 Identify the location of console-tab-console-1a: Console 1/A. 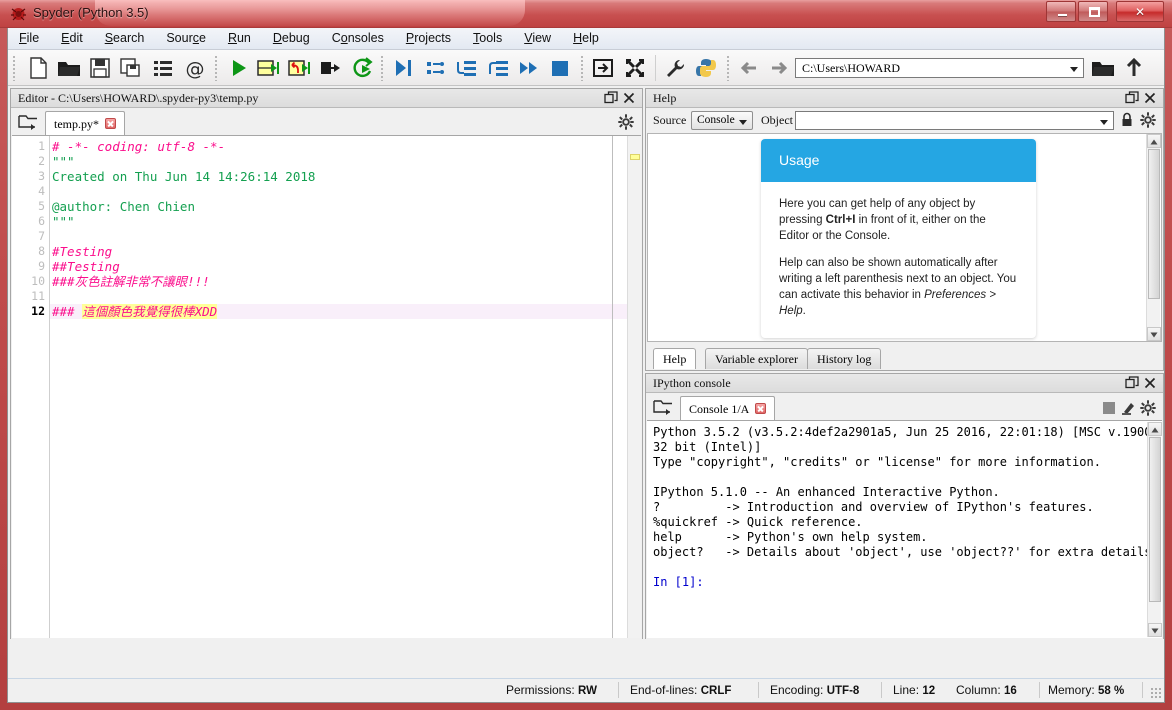
(728, 408).